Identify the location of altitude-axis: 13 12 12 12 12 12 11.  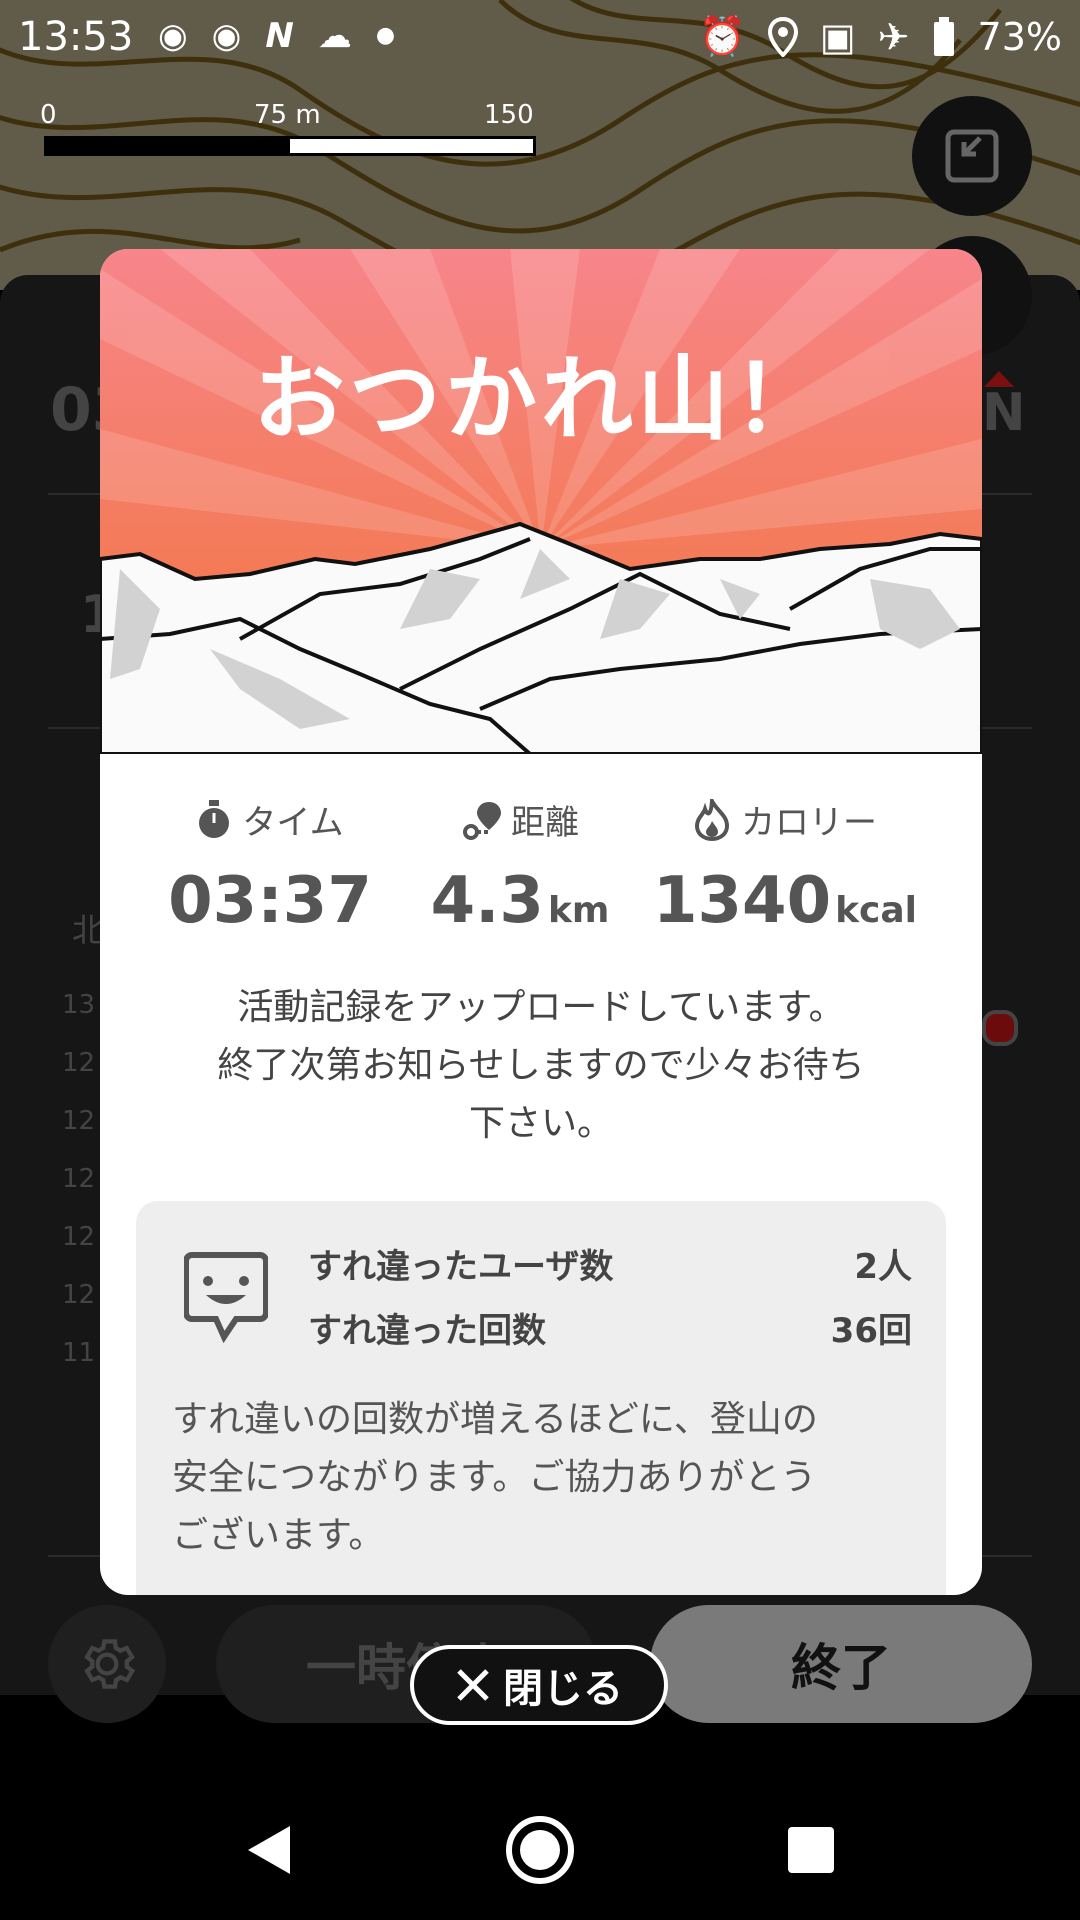
(79, 1179).